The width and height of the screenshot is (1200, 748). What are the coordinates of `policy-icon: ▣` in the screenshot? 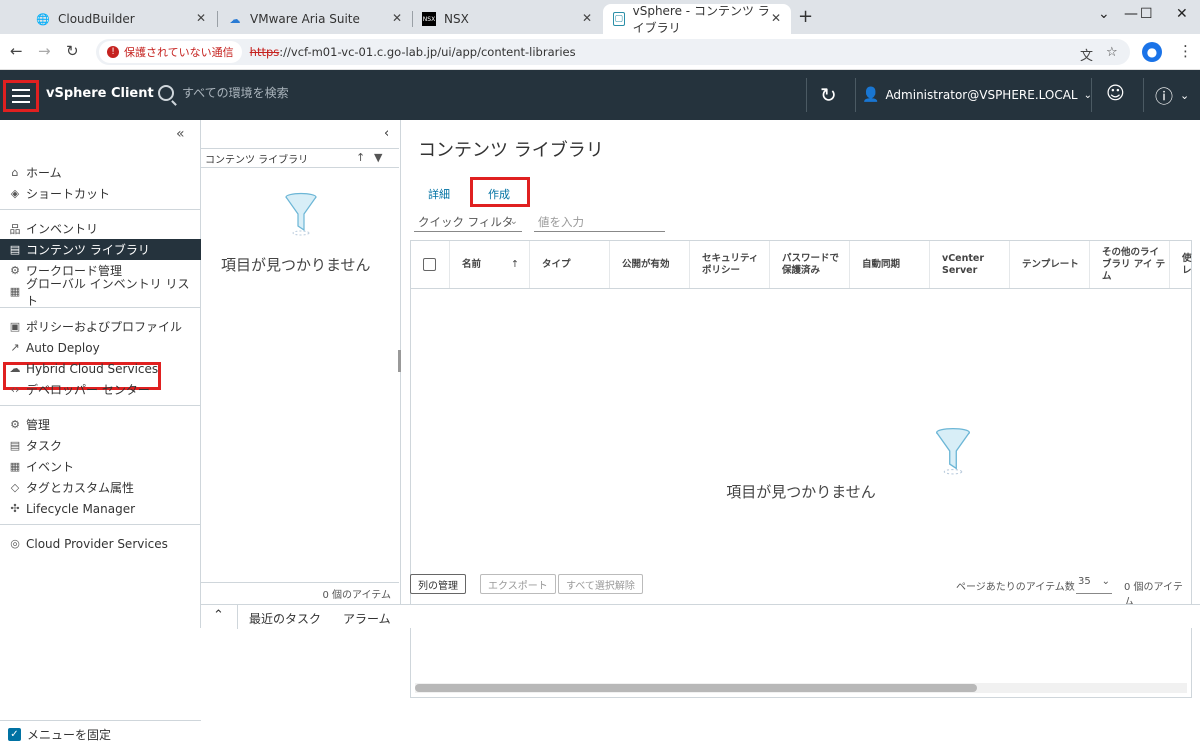 It's located at (15, 326).